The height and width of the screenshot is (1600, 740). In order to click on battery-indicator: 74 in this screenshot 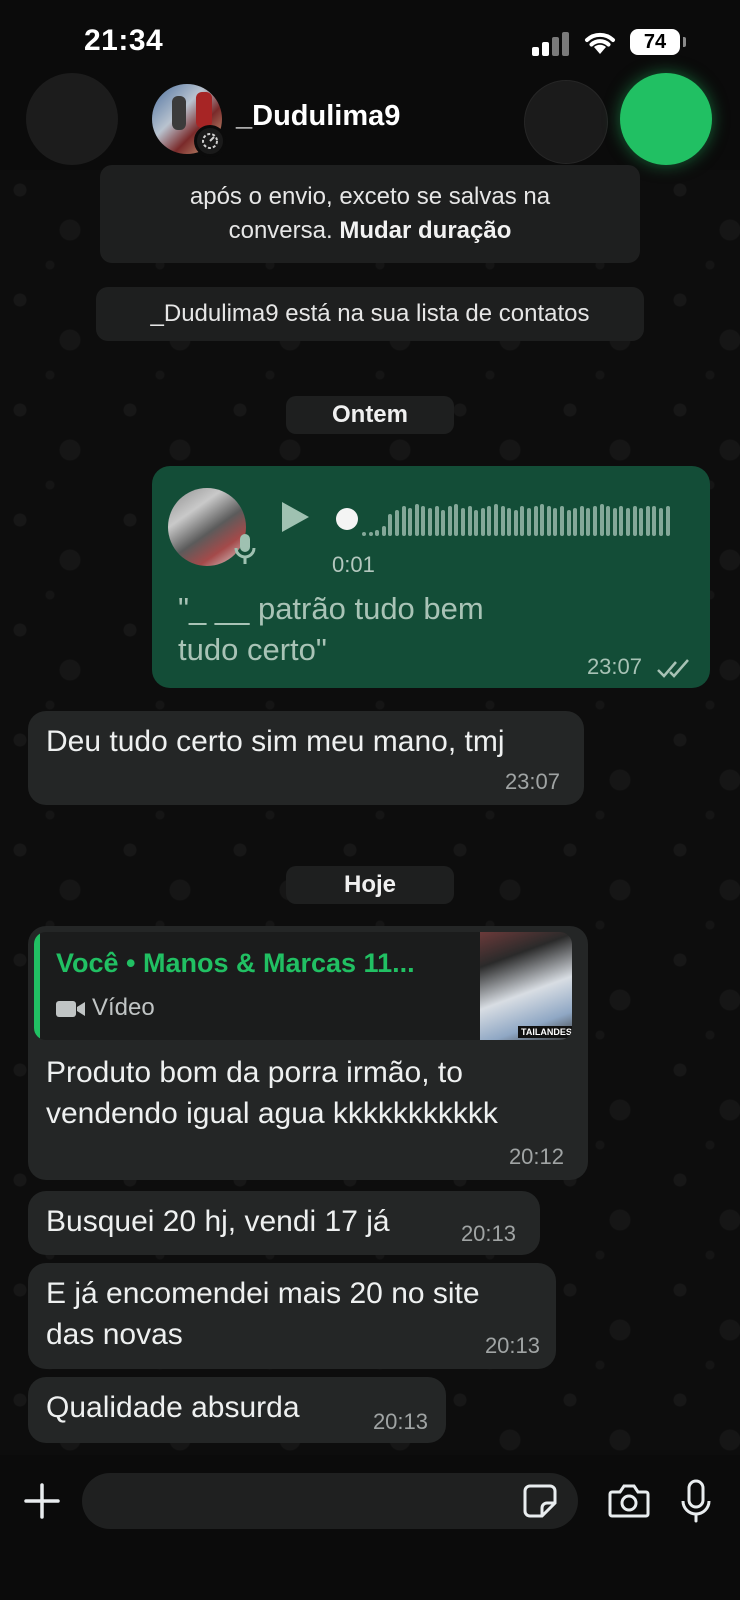, I will do `click(658, 42)`.